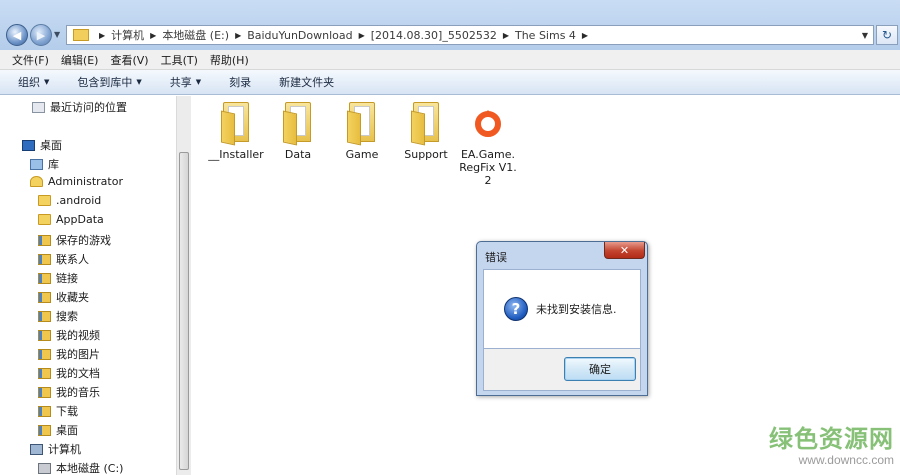  Describe the element at coordinates (58, 316) in the screenshot. I see `nav-item-searches: 搜索` at that location.